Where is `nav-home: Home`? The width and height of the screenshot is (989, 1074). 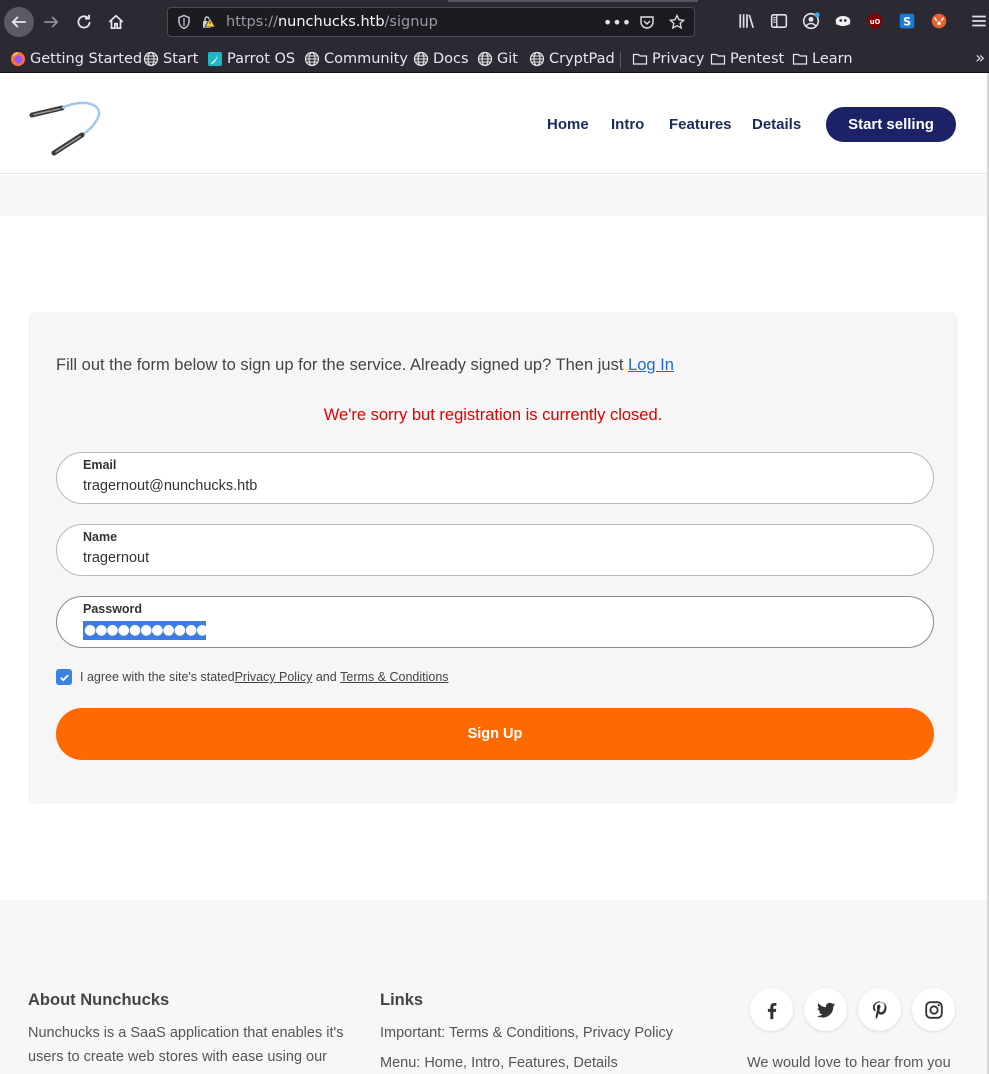
nav-home: Home is located at coordinates (568, 124).